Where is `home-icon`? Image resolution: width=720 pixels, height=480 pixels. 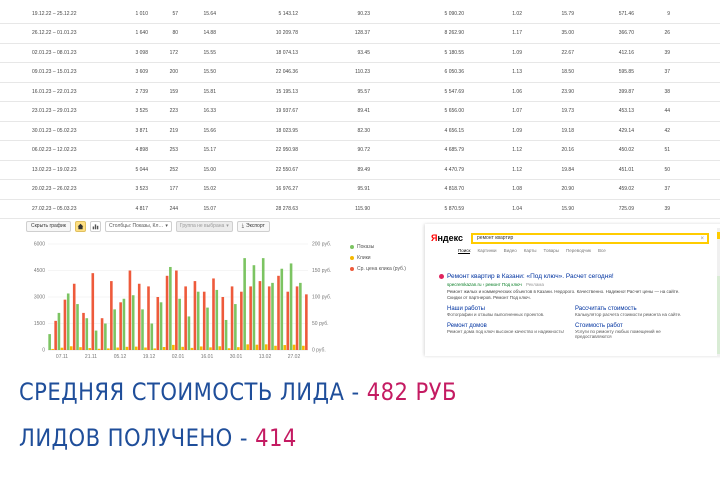 home-icon is located at coordinates (80, 226).